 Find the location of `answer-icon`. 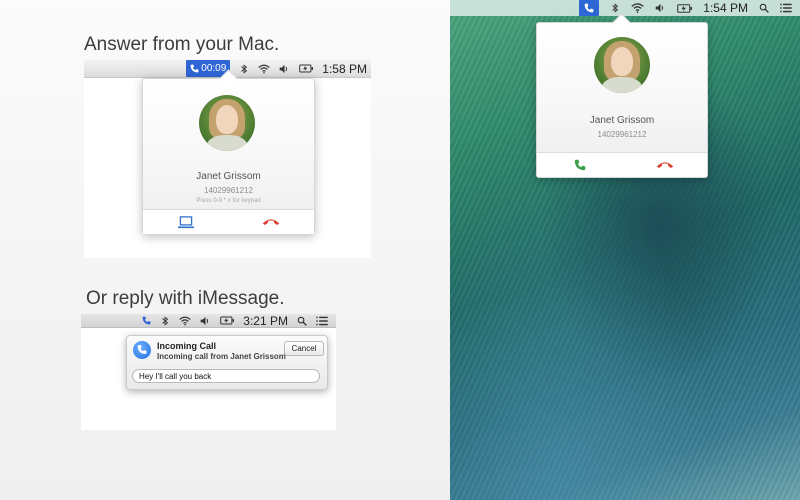

answer-icon is located at coordinates (579, 165).